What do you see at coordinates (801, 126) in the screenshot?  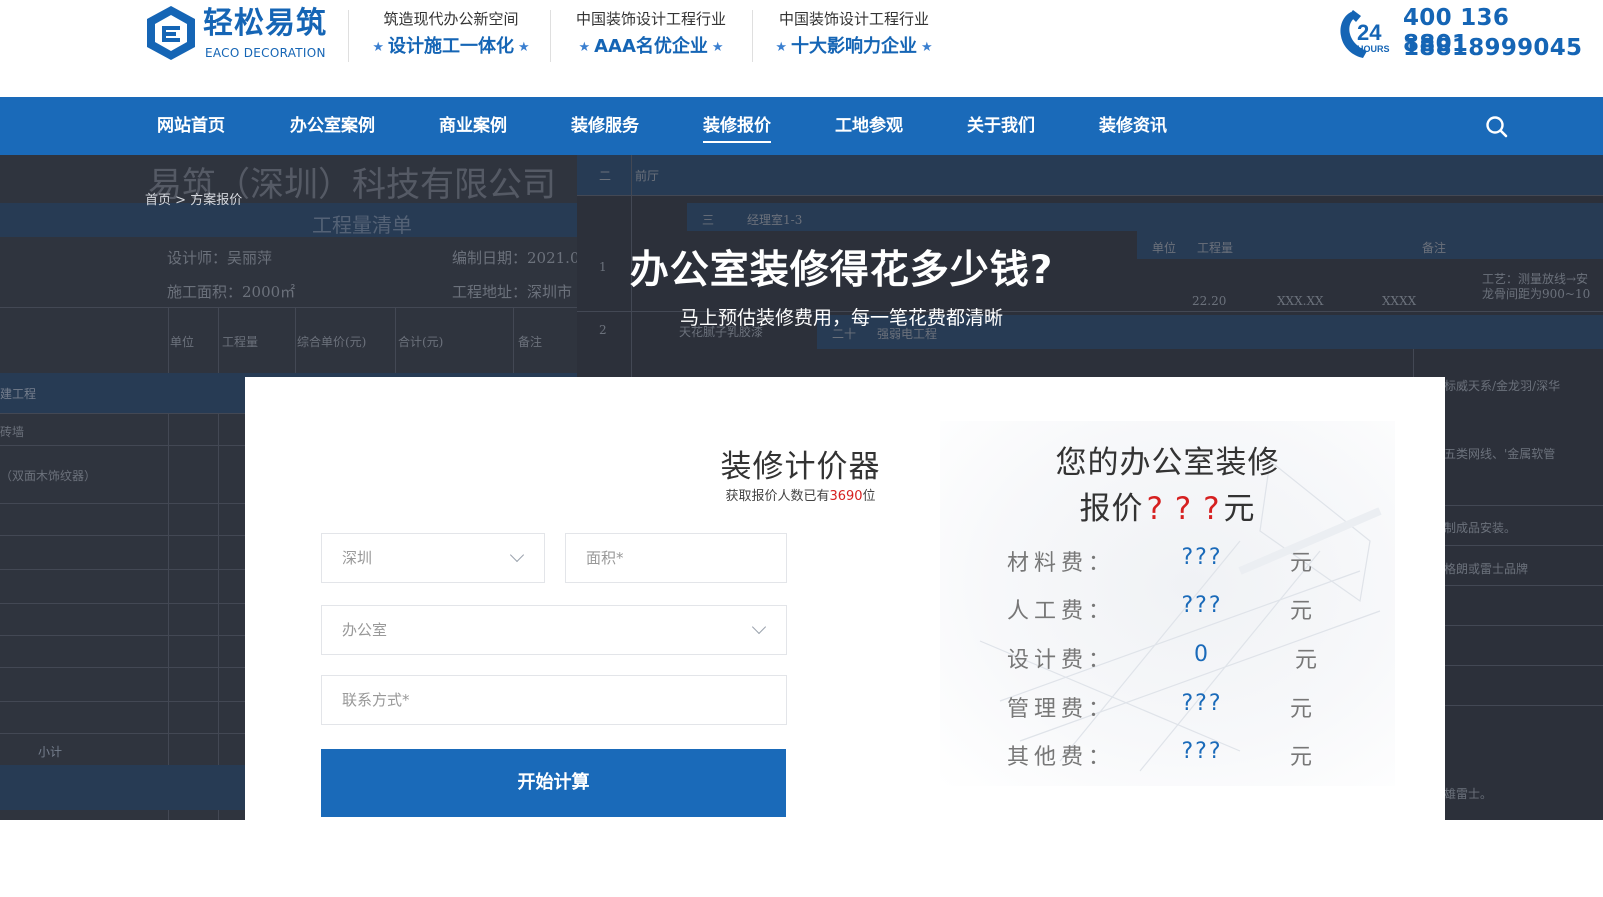 I see `main-nav: 网站首页 办公室案例 商业案例 装修服务 装修报价 工地参观 关于我们 装修资讯` at bounding box center [801, 126].